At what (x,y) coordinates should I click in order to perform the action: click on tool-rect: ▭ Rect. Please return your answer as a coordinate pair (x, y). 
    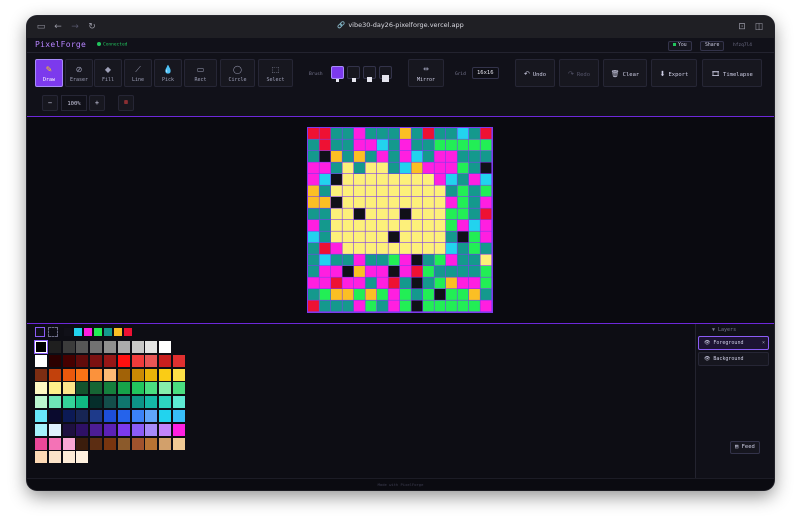
    Looking at the image, I should click on (200, 73).